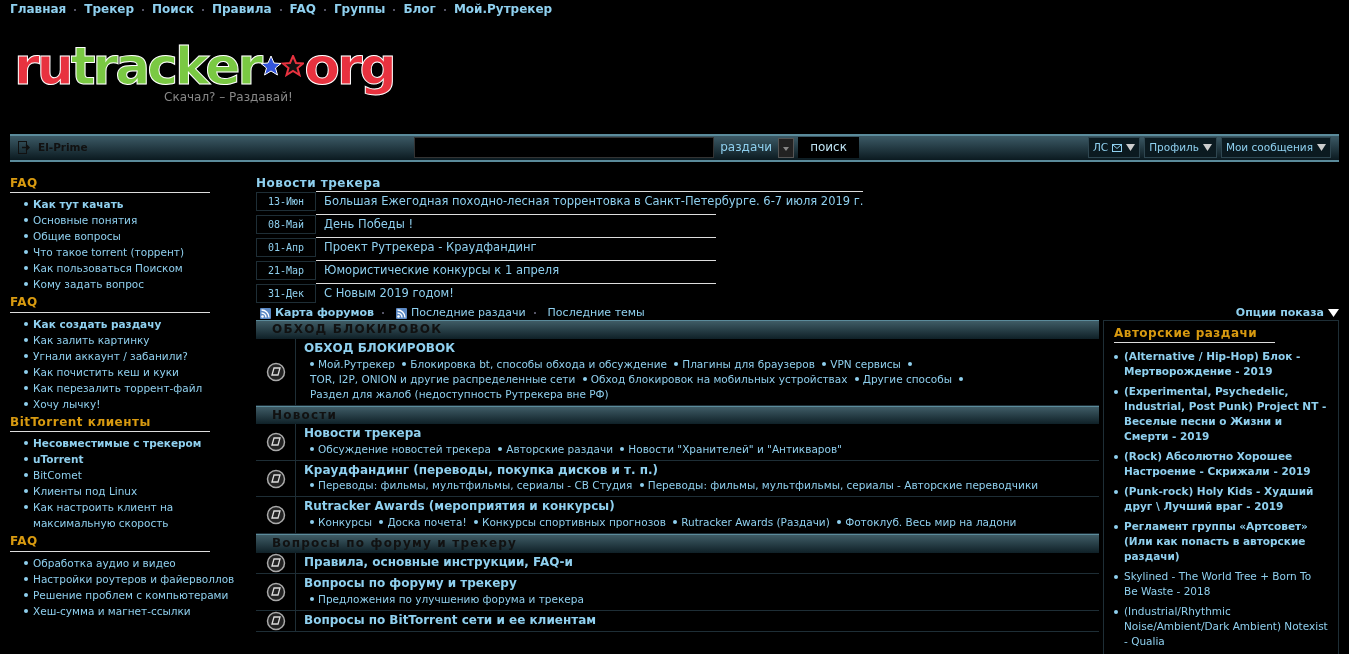  Describe the element at coordinates (427, 522) in the screenshot. I see `subforum-link: Доска почета!` at that location.